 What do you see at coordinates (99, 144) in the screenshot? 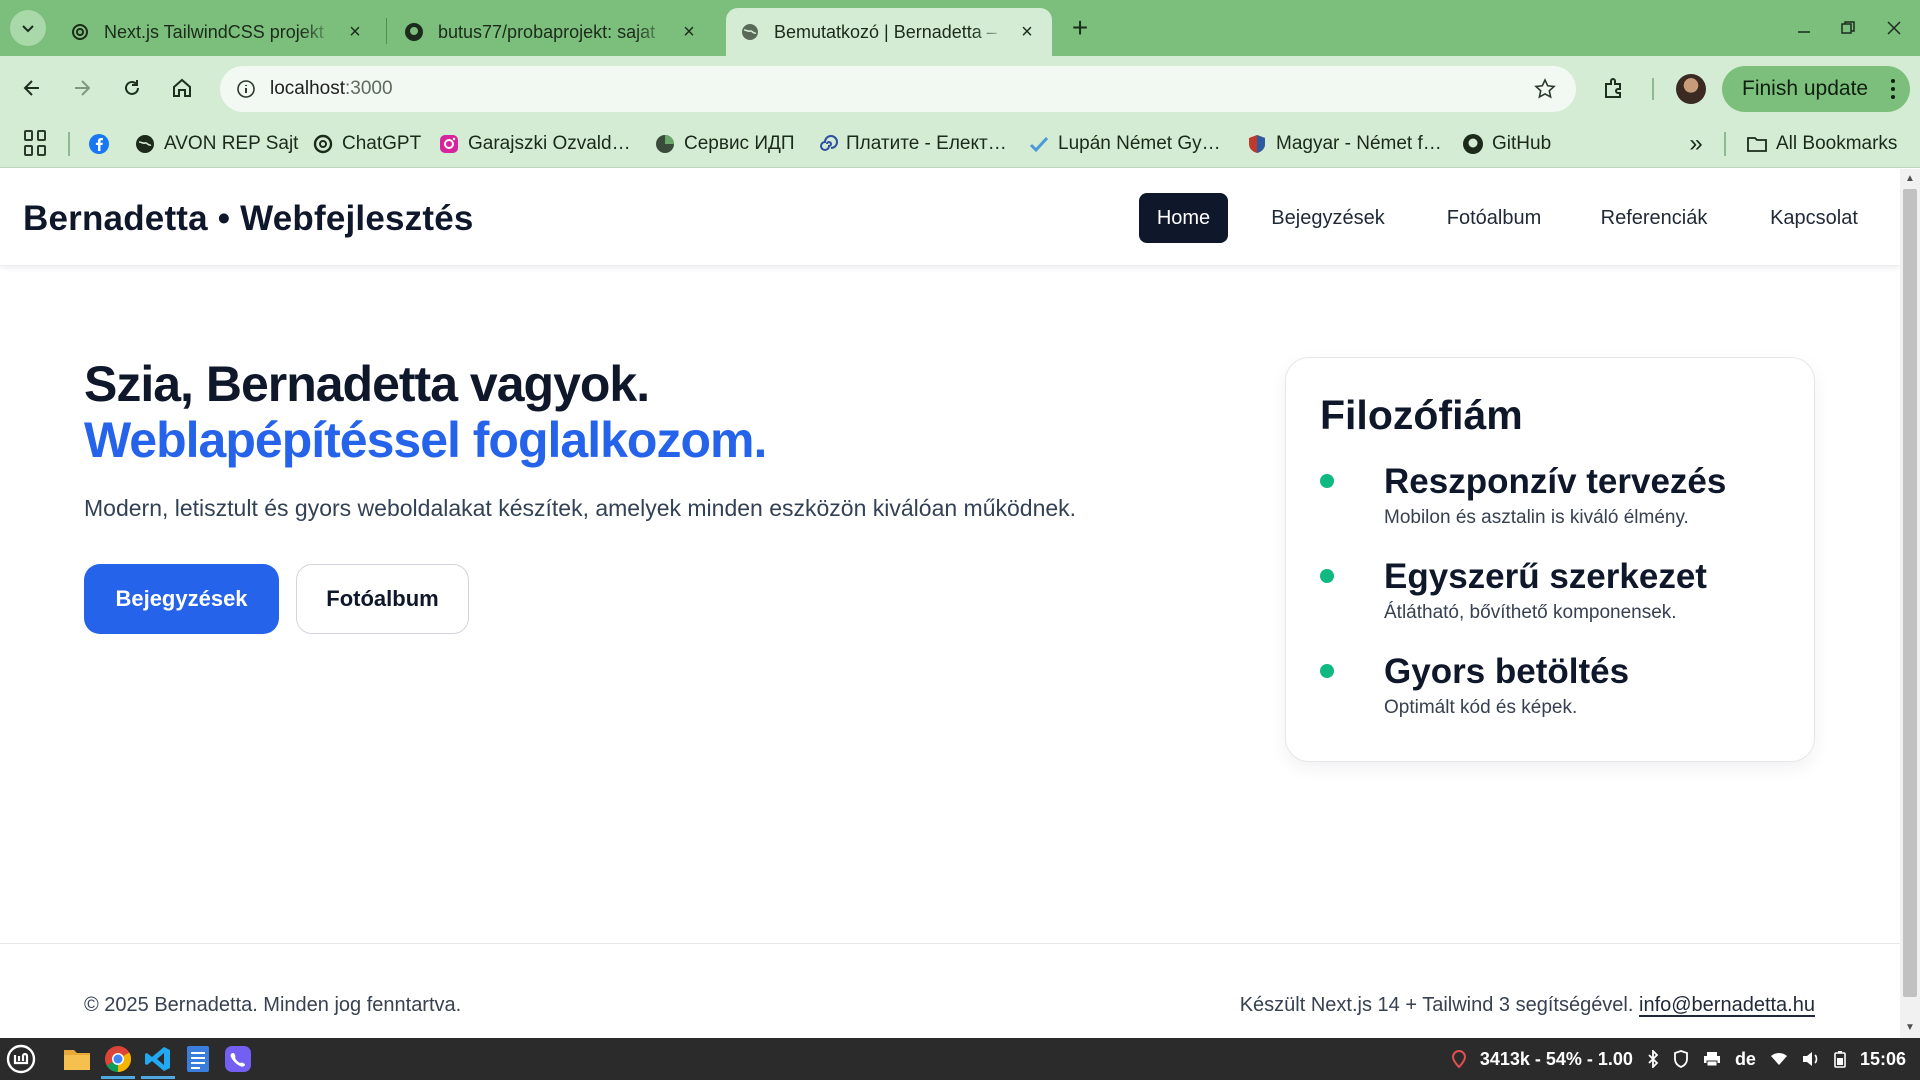
I see `facebook-icon` at bounding box center [99, 144].